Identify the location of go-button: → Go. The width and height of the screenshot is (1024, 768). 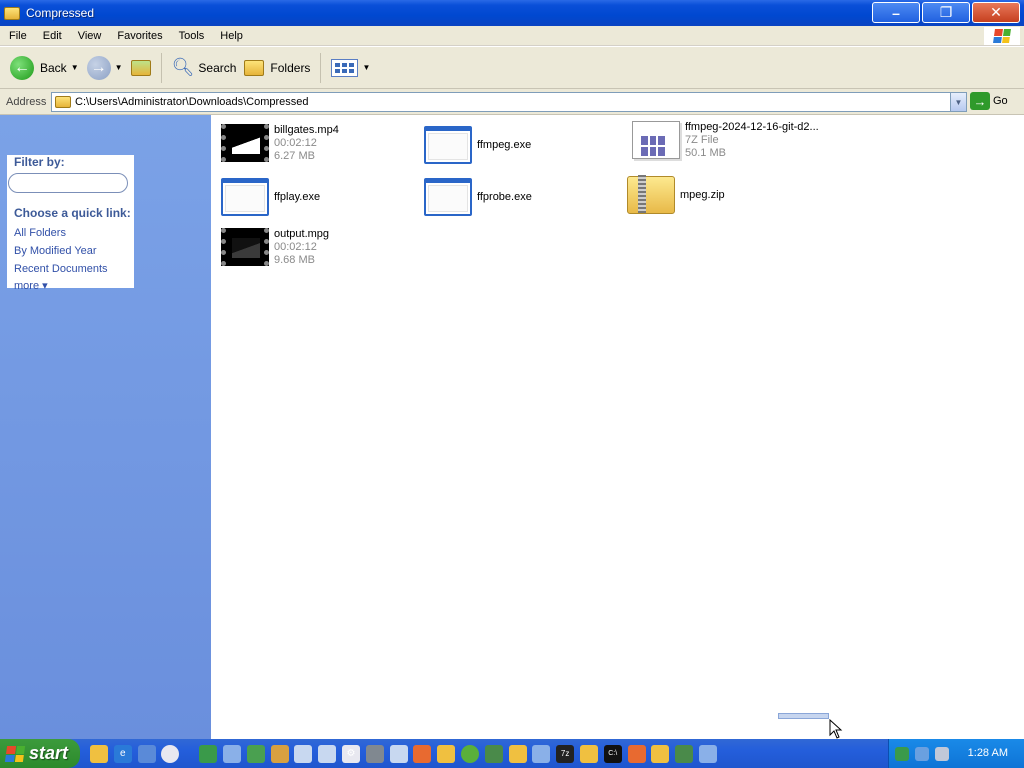
(989, 101).